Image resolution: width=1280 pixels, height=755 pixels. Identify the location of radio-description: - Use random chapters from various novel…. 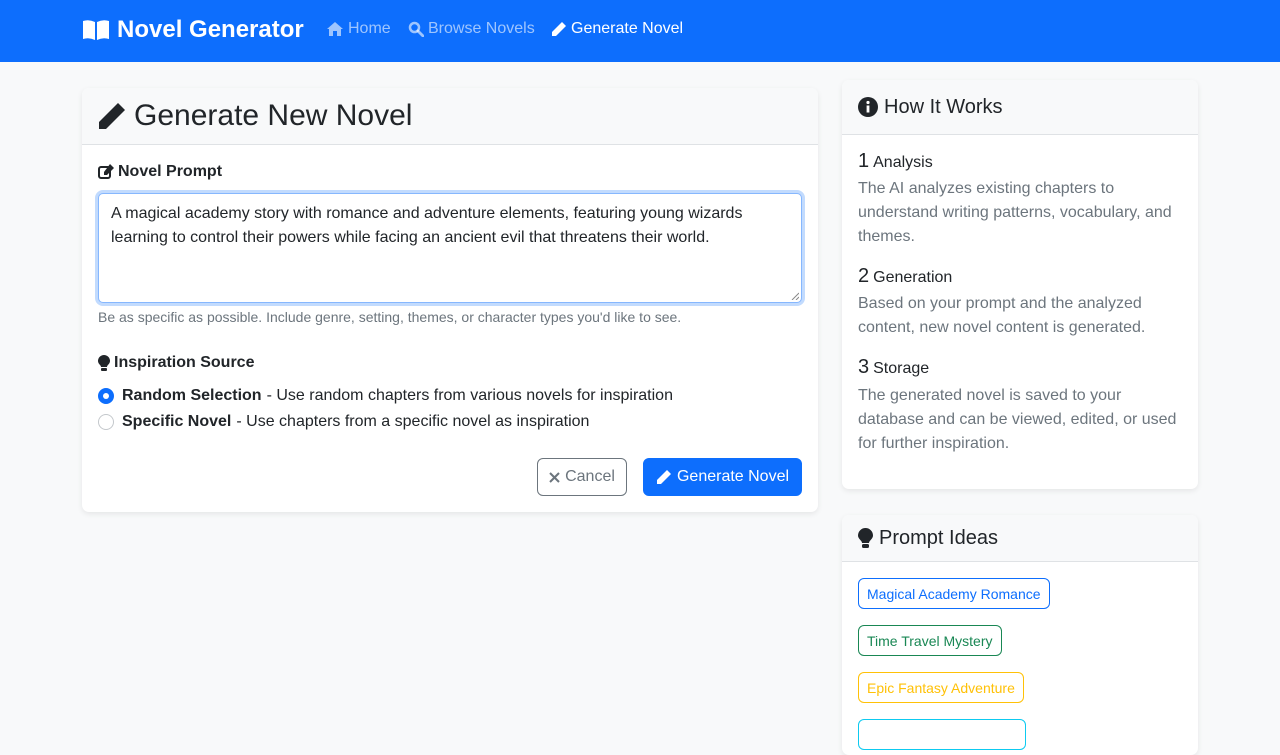
(469, 395).